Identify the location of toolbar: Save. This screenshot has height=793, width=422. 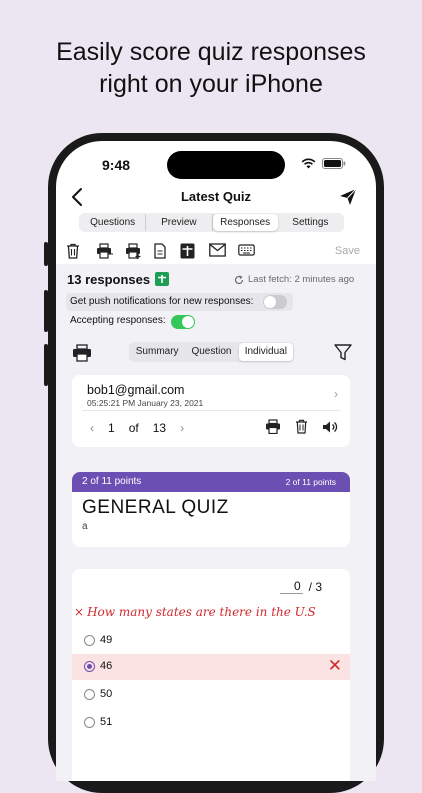
(216, 252).